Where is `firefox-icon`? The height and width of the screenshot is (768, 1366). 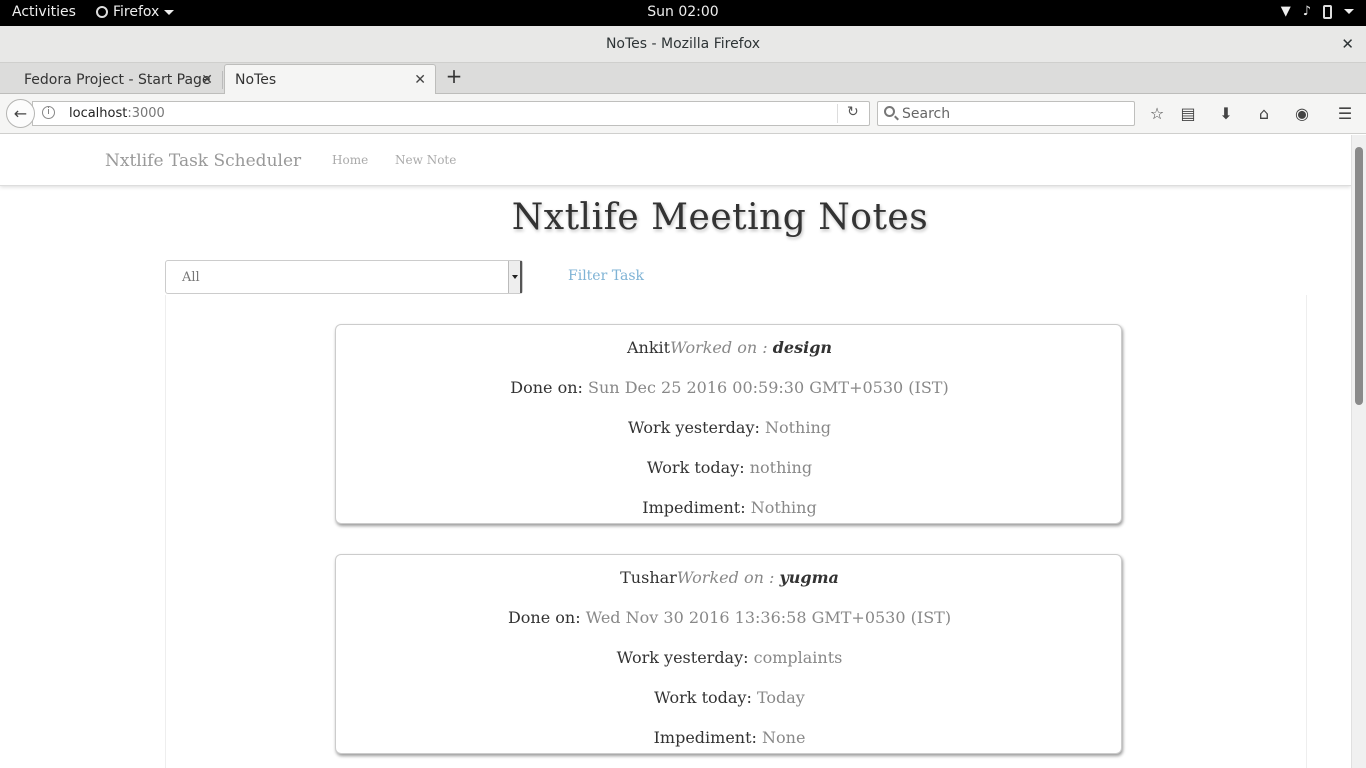 firefox-icon is located at coordinates (102, 12).